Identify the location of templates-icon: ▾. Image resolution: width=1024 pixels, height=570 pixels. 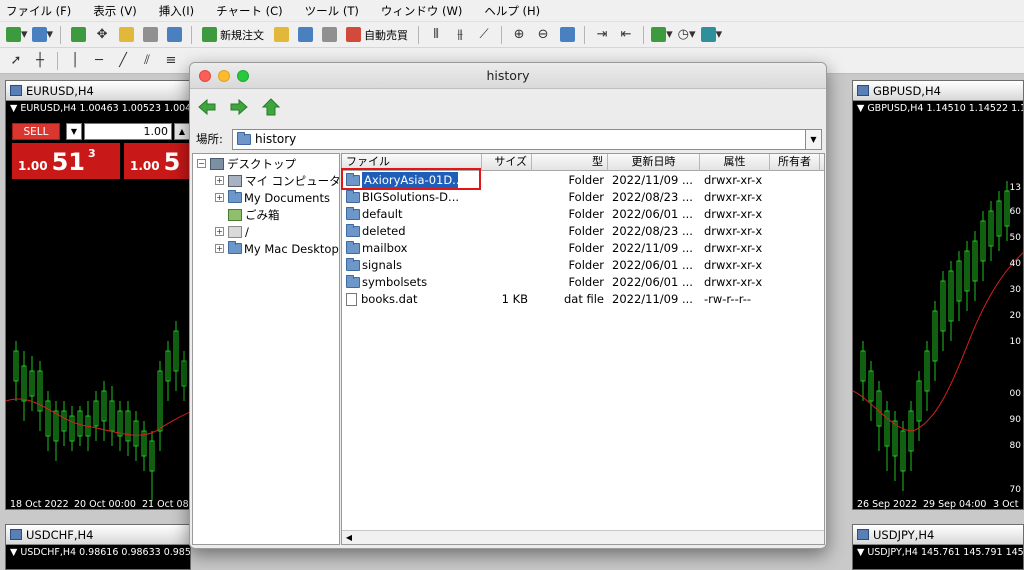
(711, 35).